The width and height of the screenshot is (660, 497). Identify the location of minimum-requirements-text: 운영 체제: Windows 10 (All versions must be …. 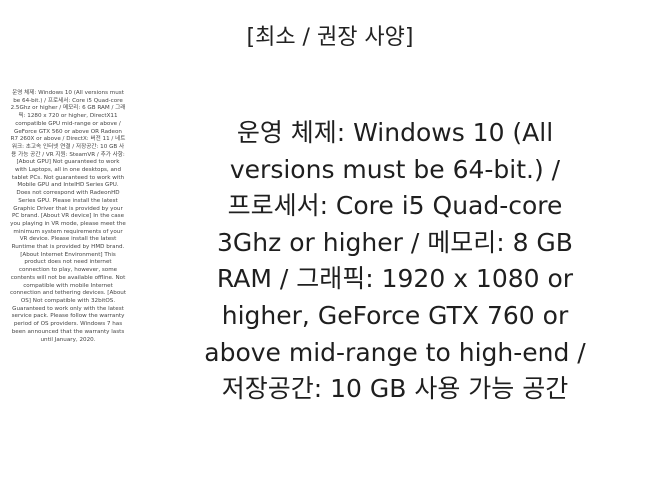
(68, 216).